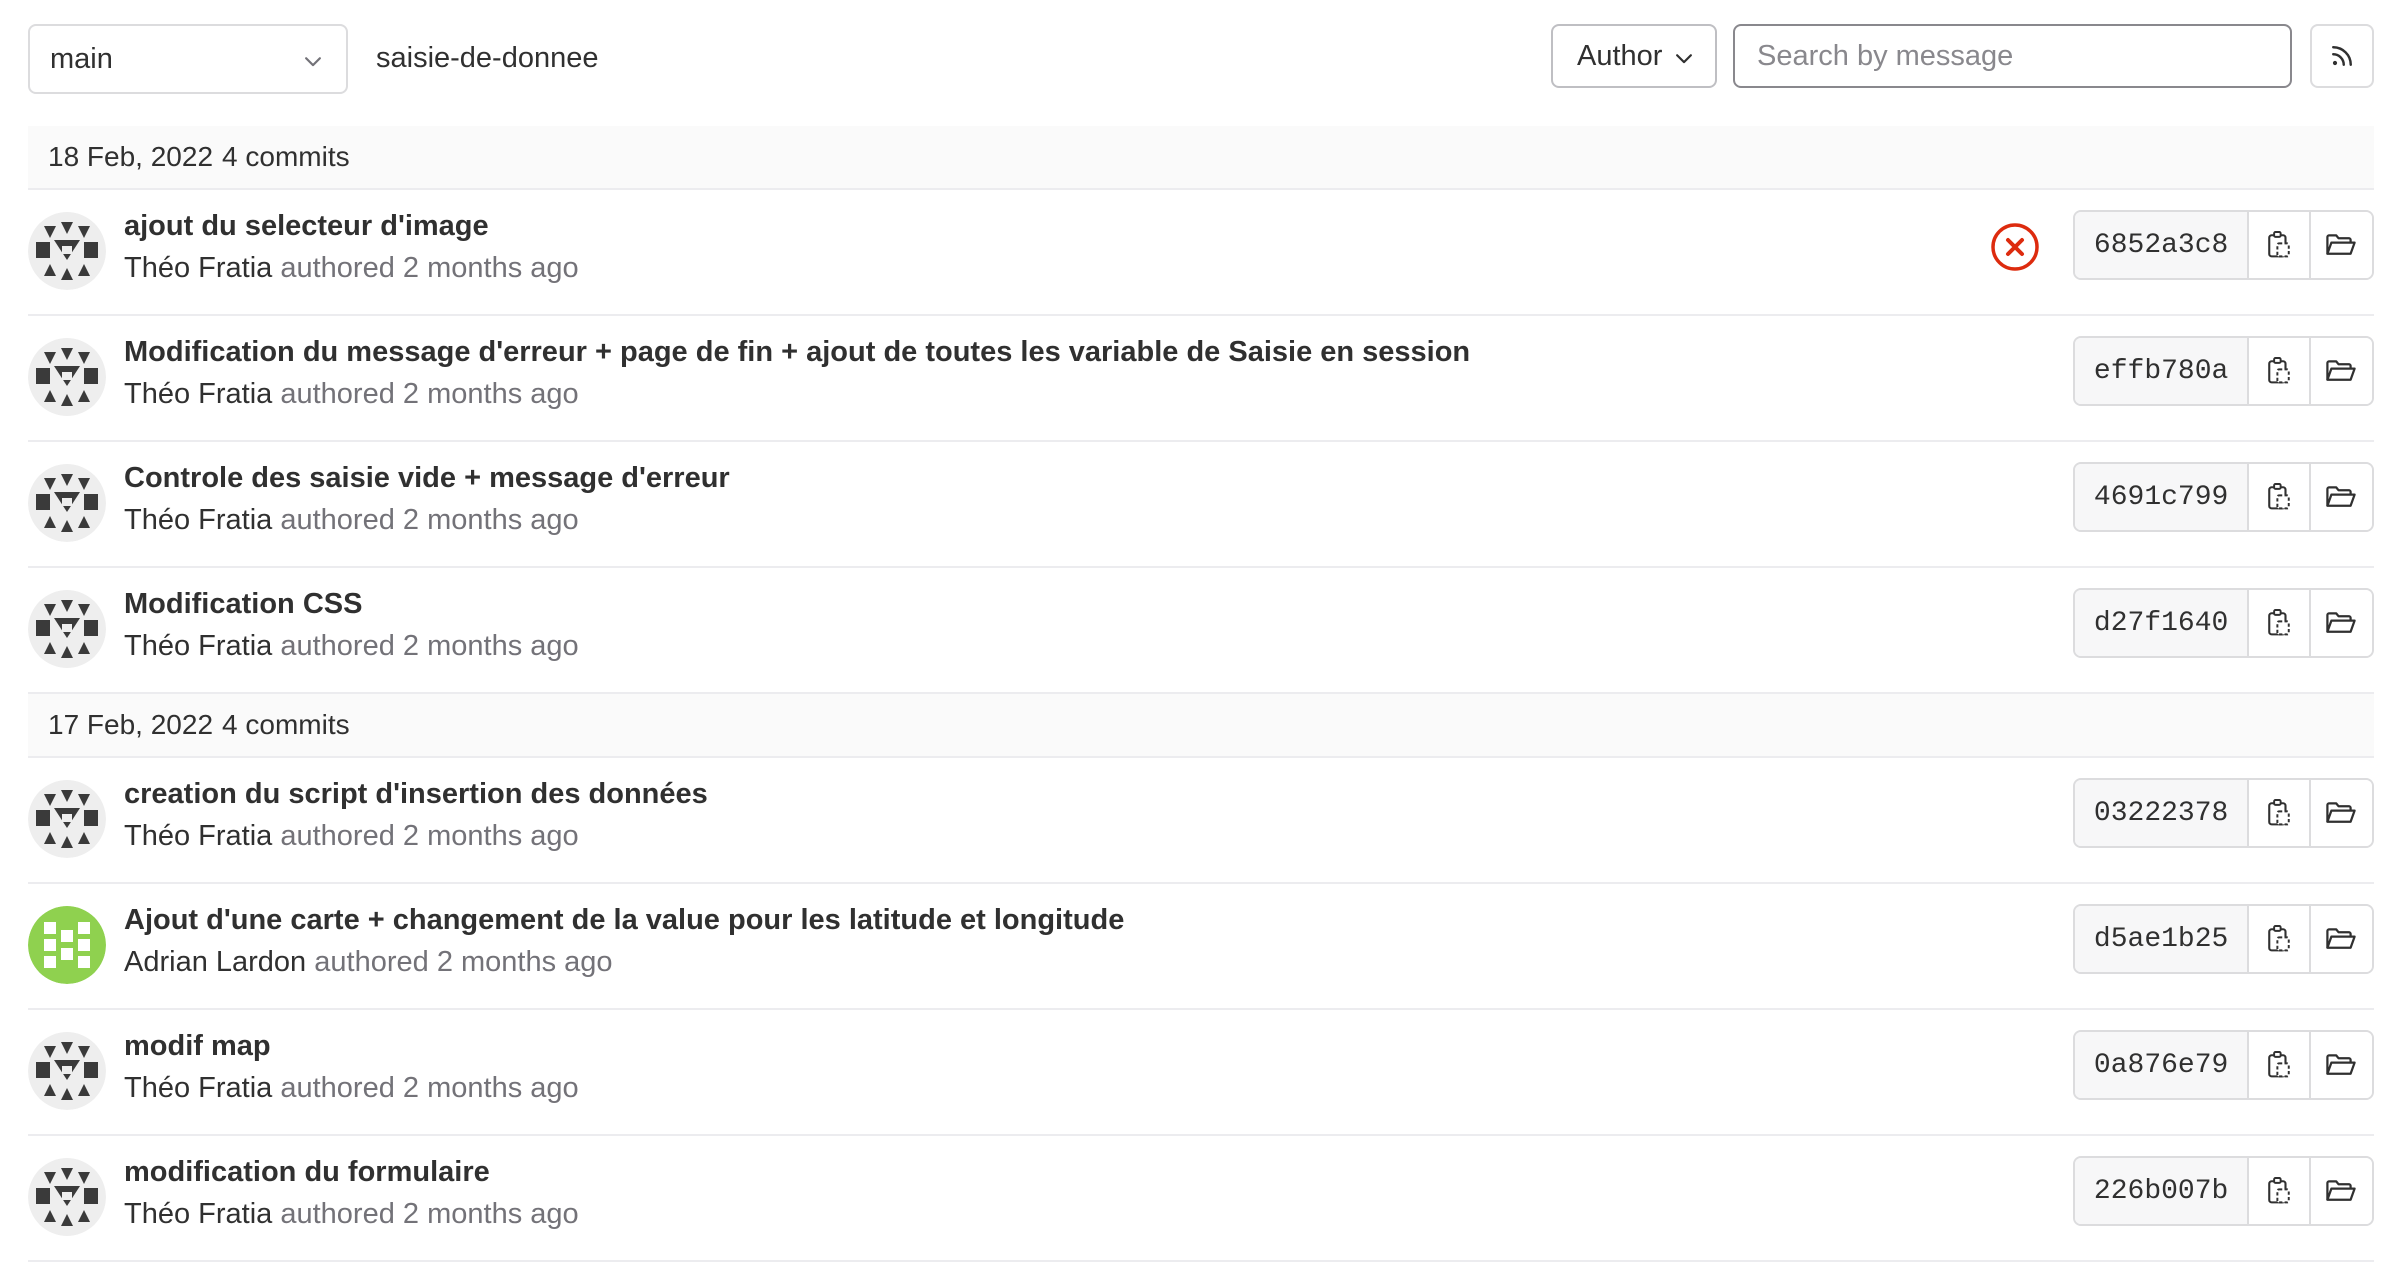 The image size is (2399, 1273). I want to click on commit-title-link: modif map, so click(197, 1046).